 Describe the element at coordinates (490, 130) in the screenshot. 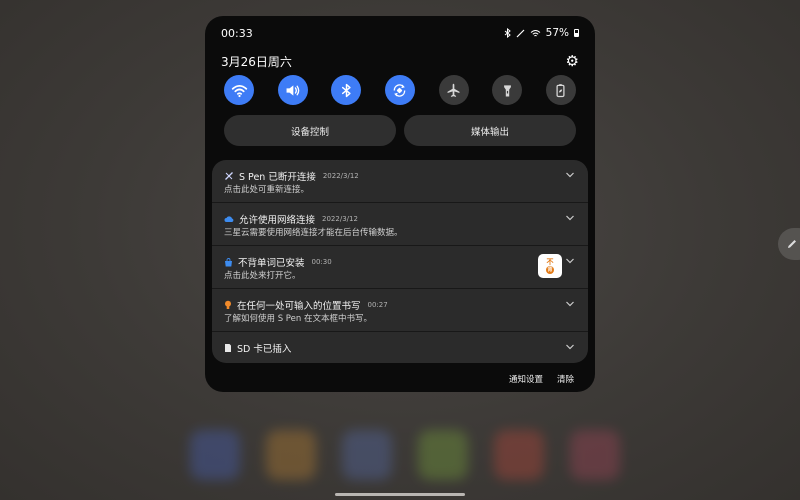

I see `media-output-button: 媒体输出` at that location.